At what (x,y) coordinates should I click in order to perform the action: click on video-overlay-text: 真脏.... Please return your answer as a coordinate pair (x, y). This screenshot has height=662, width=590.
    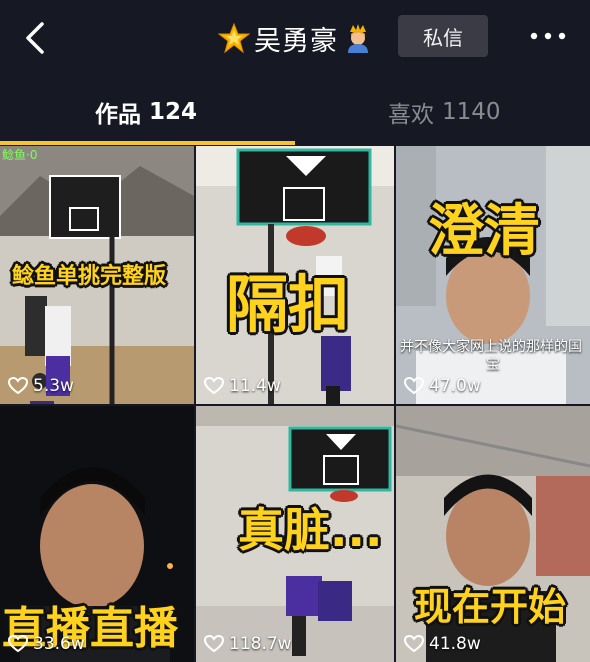
    Looking at the image, I should click on (310, 530).